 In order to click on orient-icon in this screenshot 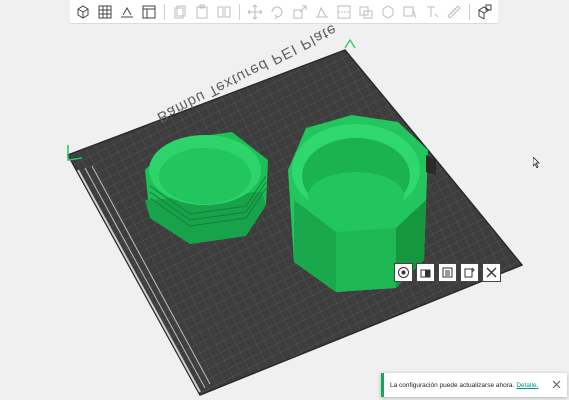, I will do `click(127, 11)`.